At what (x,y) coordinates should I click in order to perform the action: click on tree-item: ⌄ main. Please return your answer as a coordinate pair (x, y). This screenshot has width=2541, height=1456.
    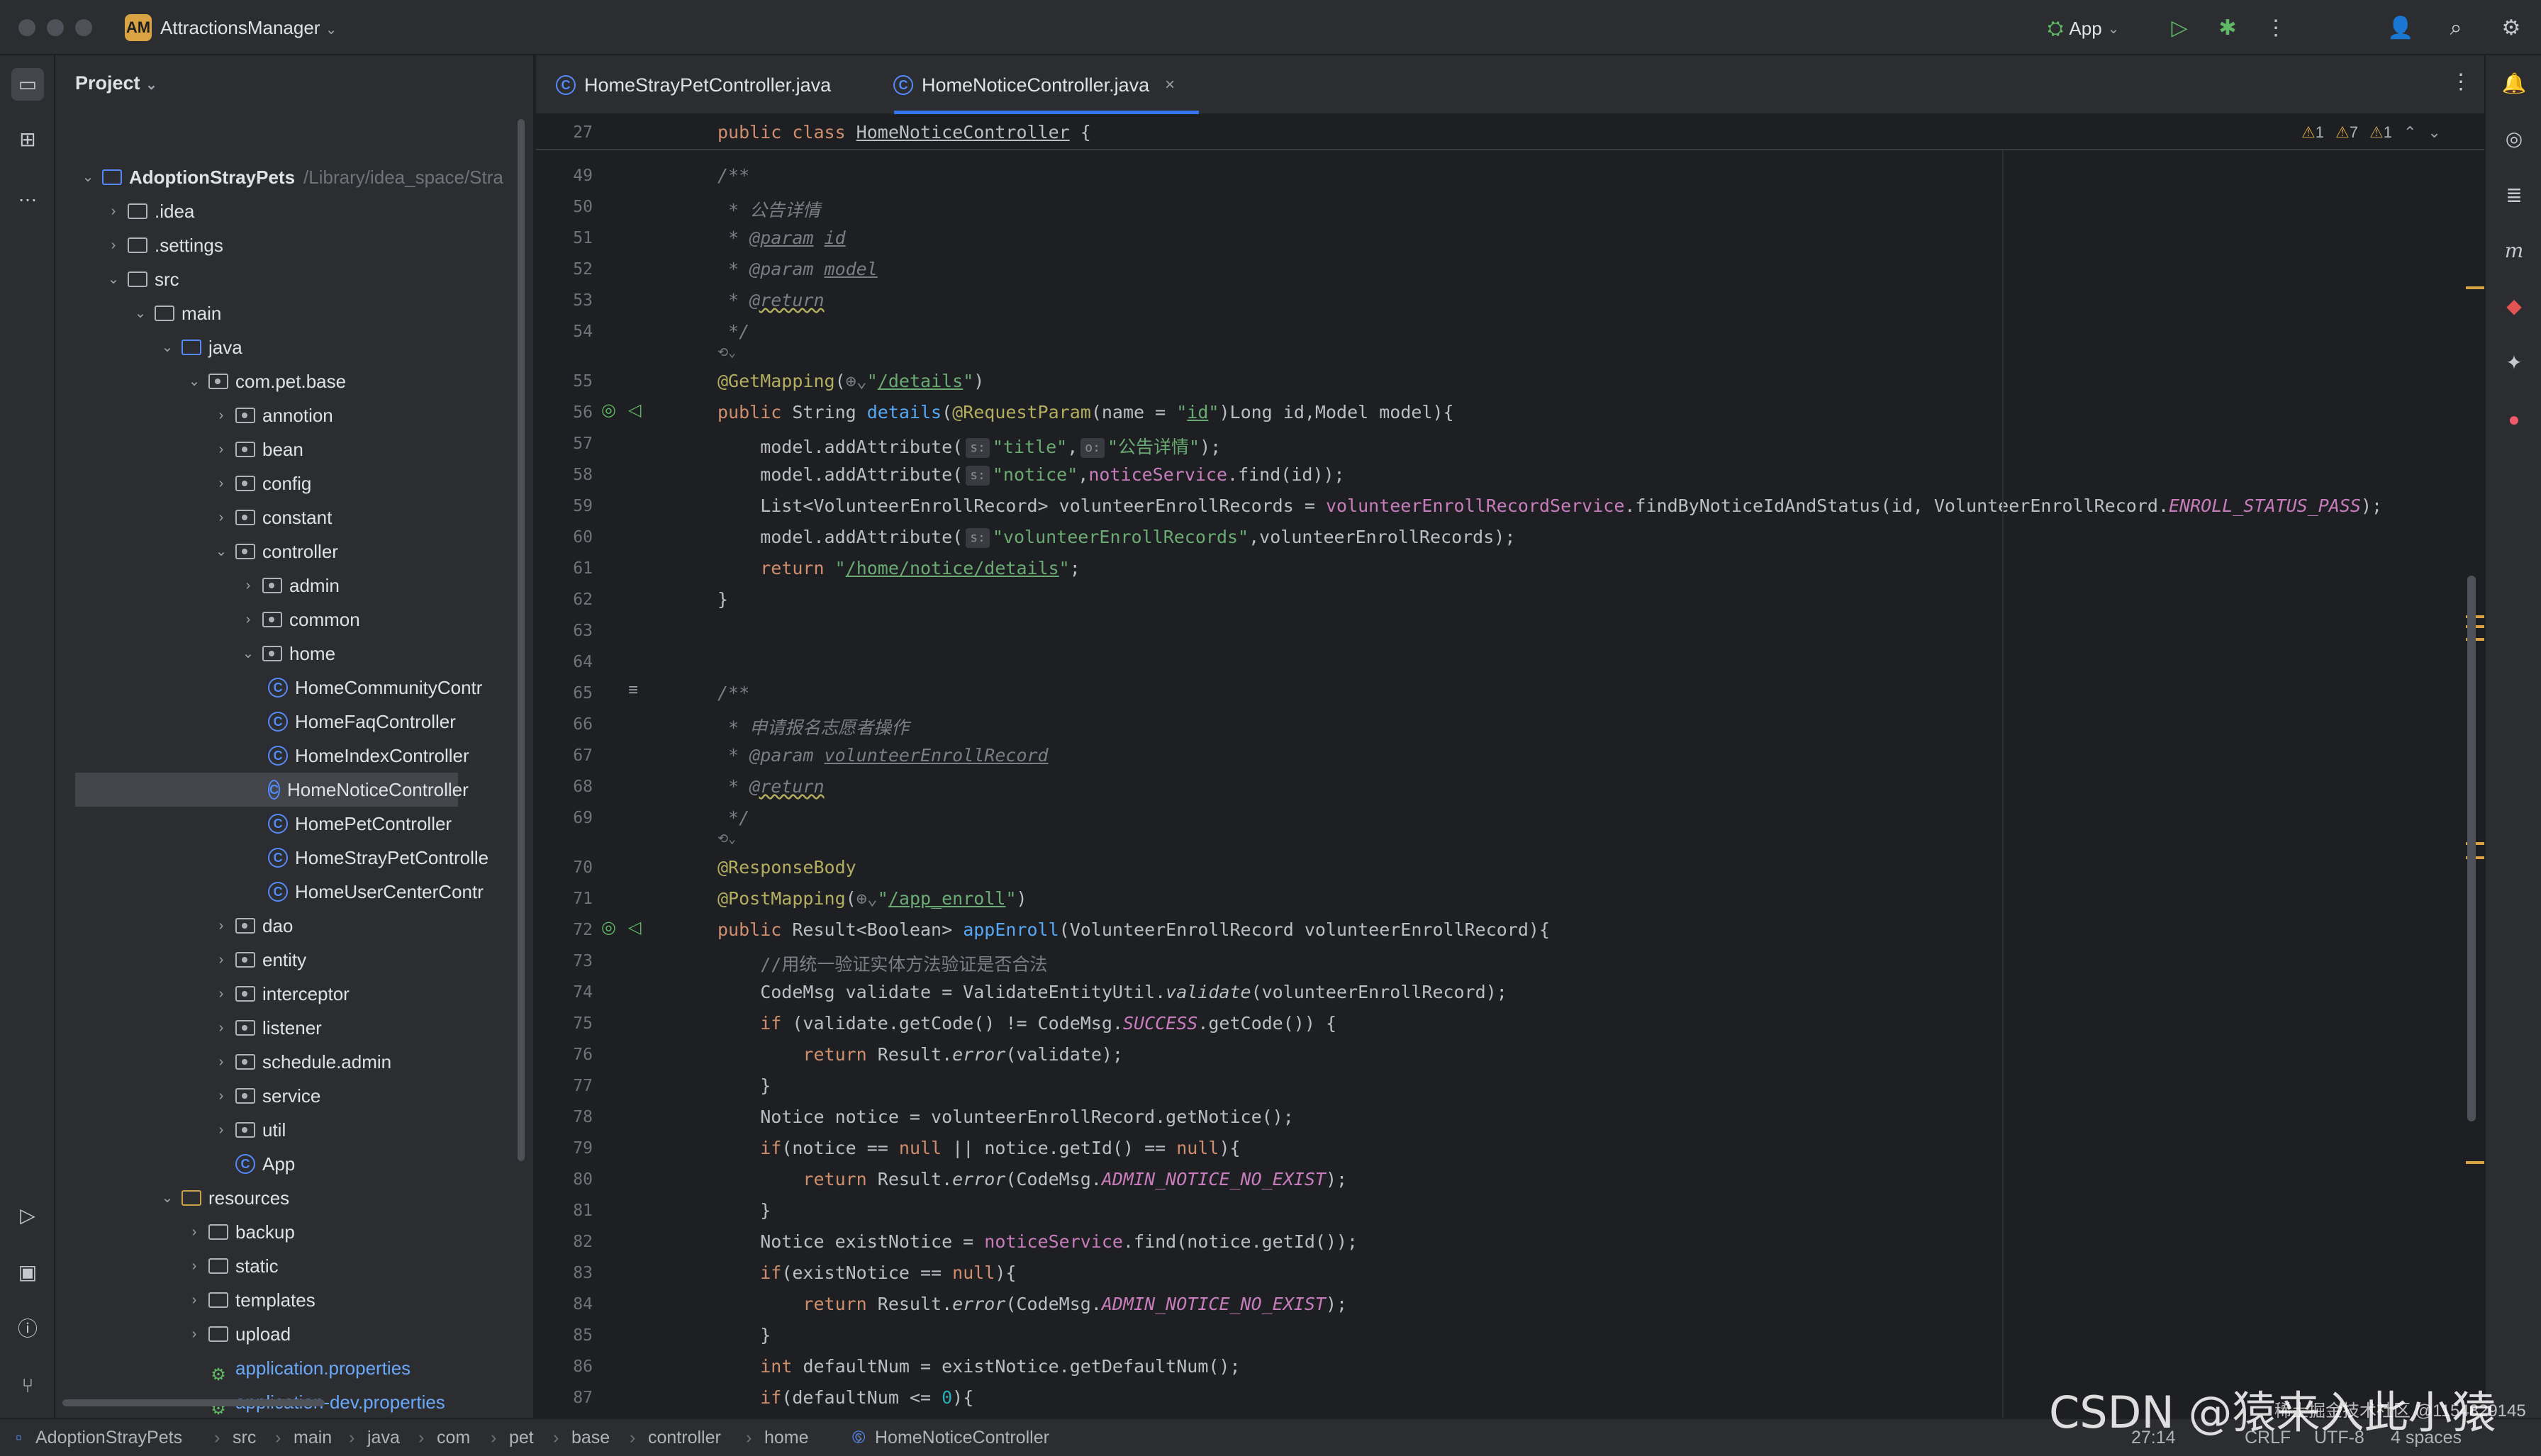
    Looking at the image, I should click on (285, 313).